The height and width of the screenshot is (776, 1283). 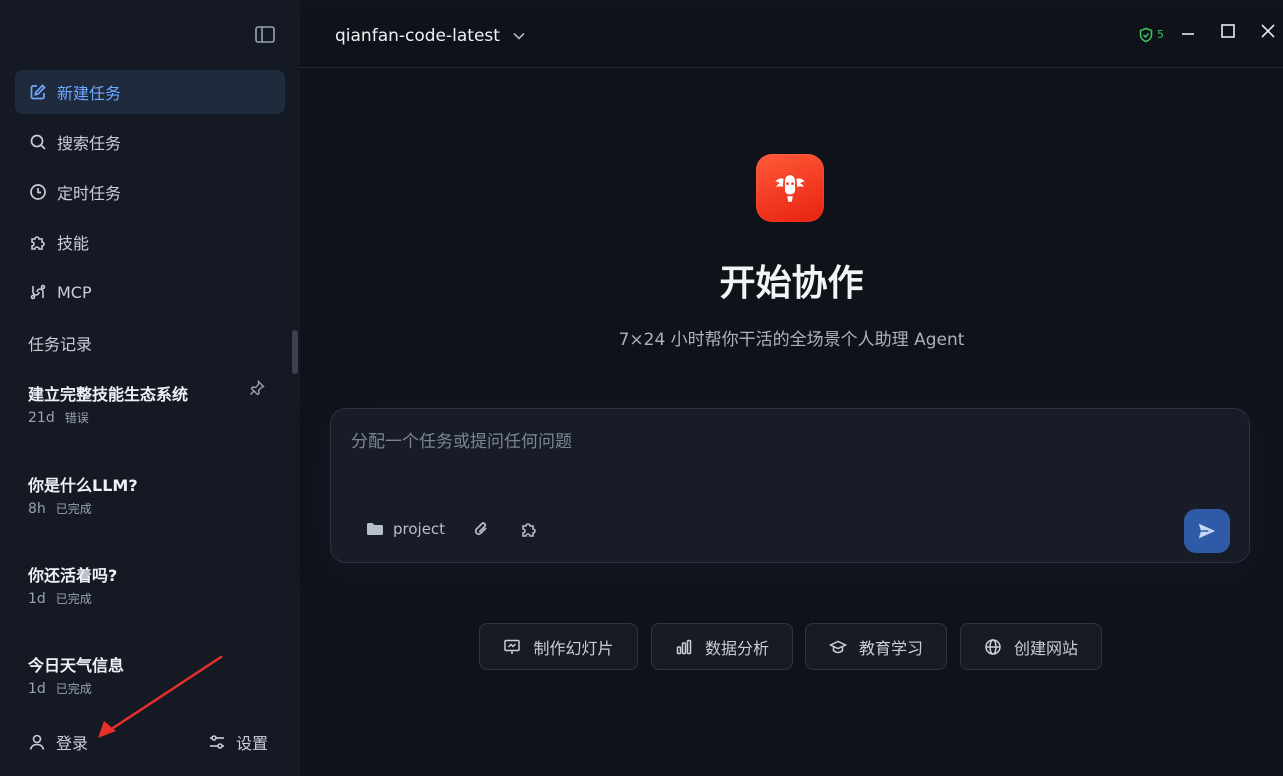 What do you see at coordinates (791, 340) in the screenshot?
I see `hero-subtitle: 7×24 小时帮你干活的全场景个人助理 Agent` at bounding box center [791, 340].